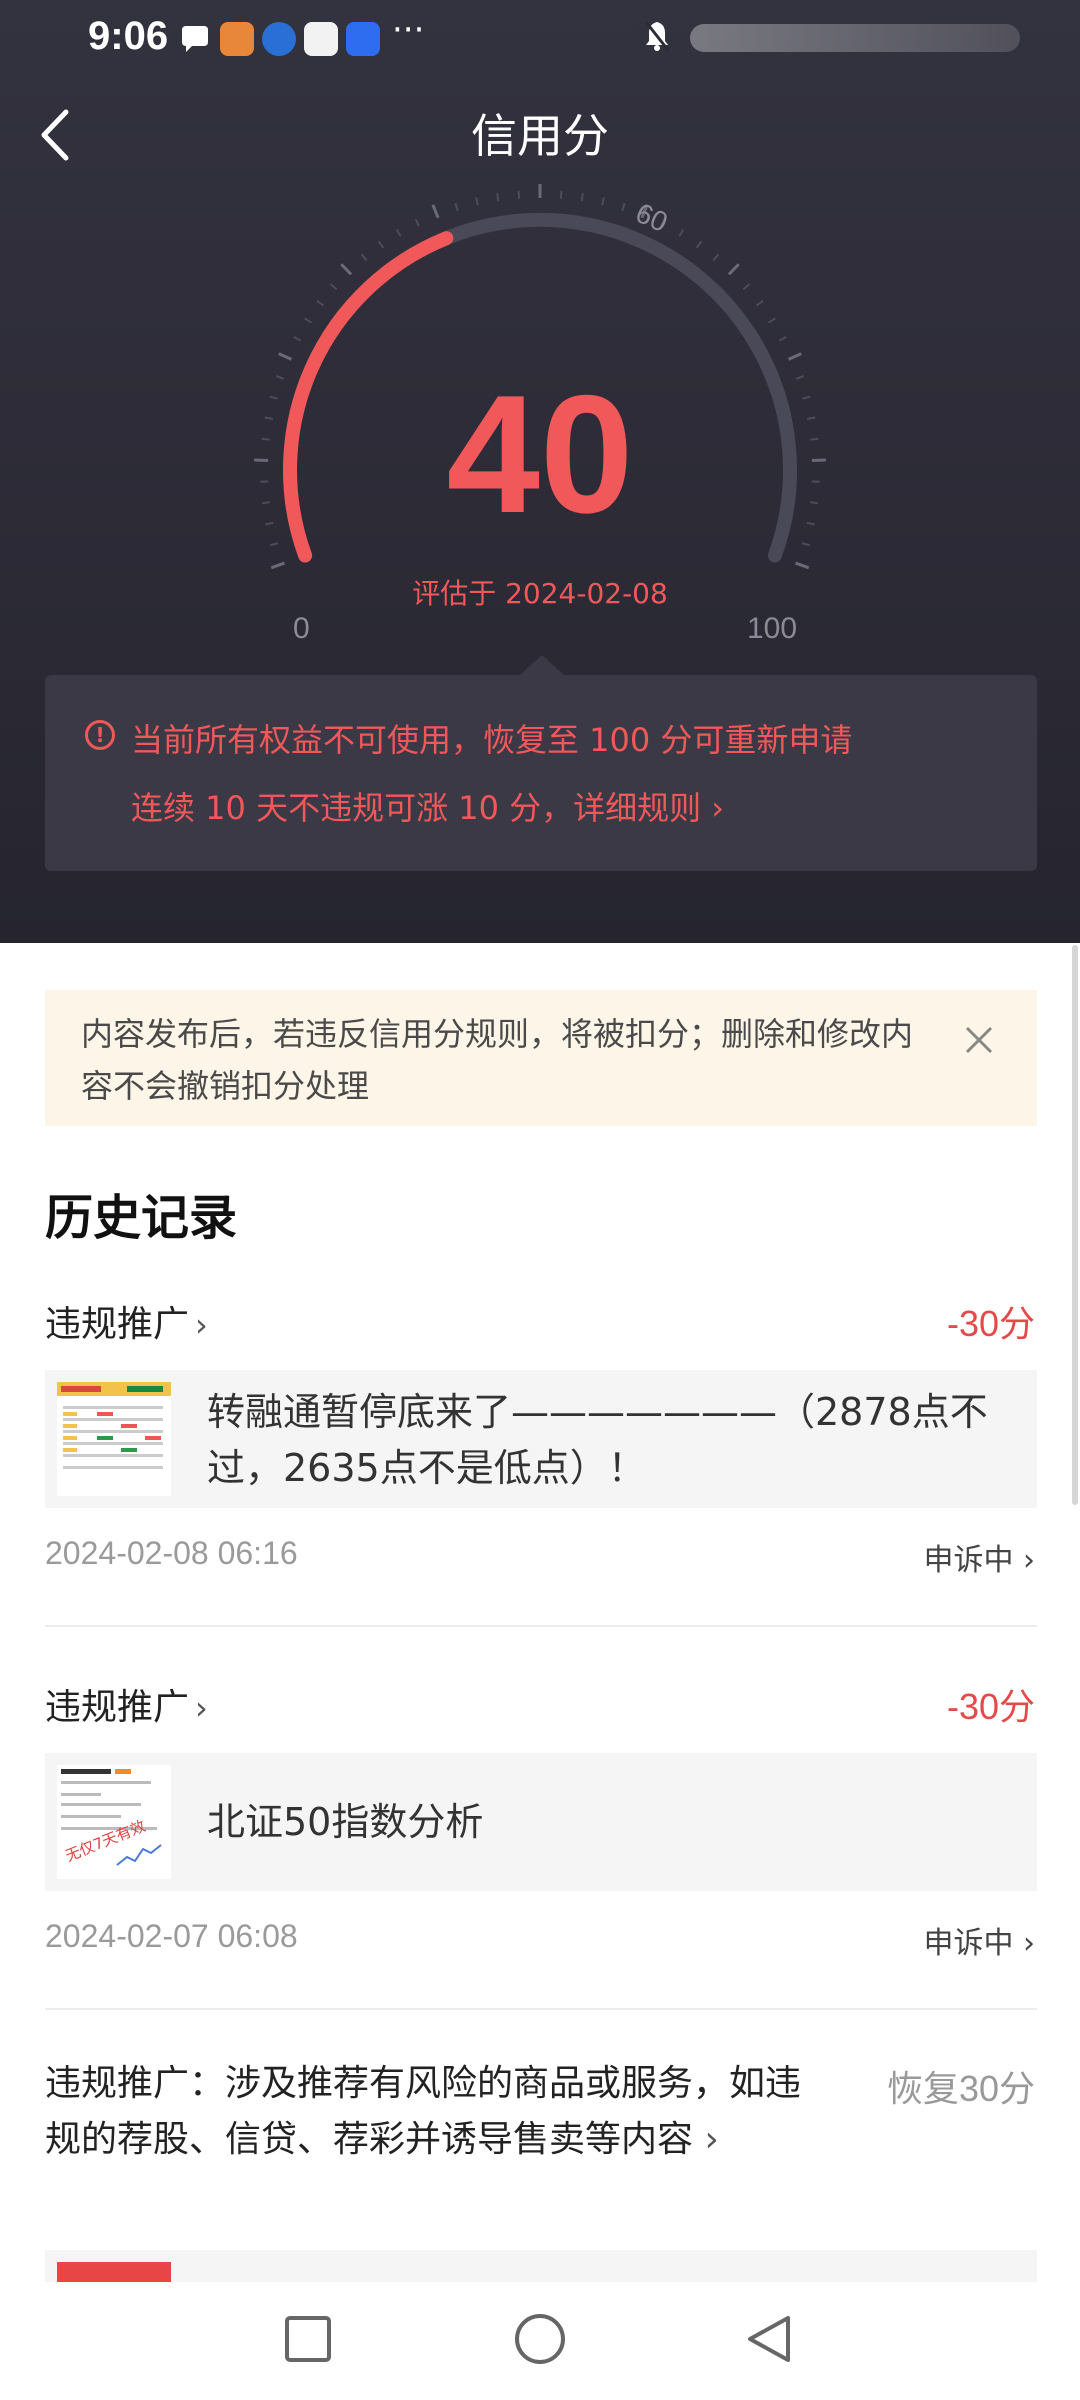 Image resolution: width=1080 pixels, height=2400 pixels. What do you see at coordinates (541, 1822) in the screenshot?
I see `record-2-content-card: 无仅7天有效 北证50指数分析` at bounding box center [541, 1822].